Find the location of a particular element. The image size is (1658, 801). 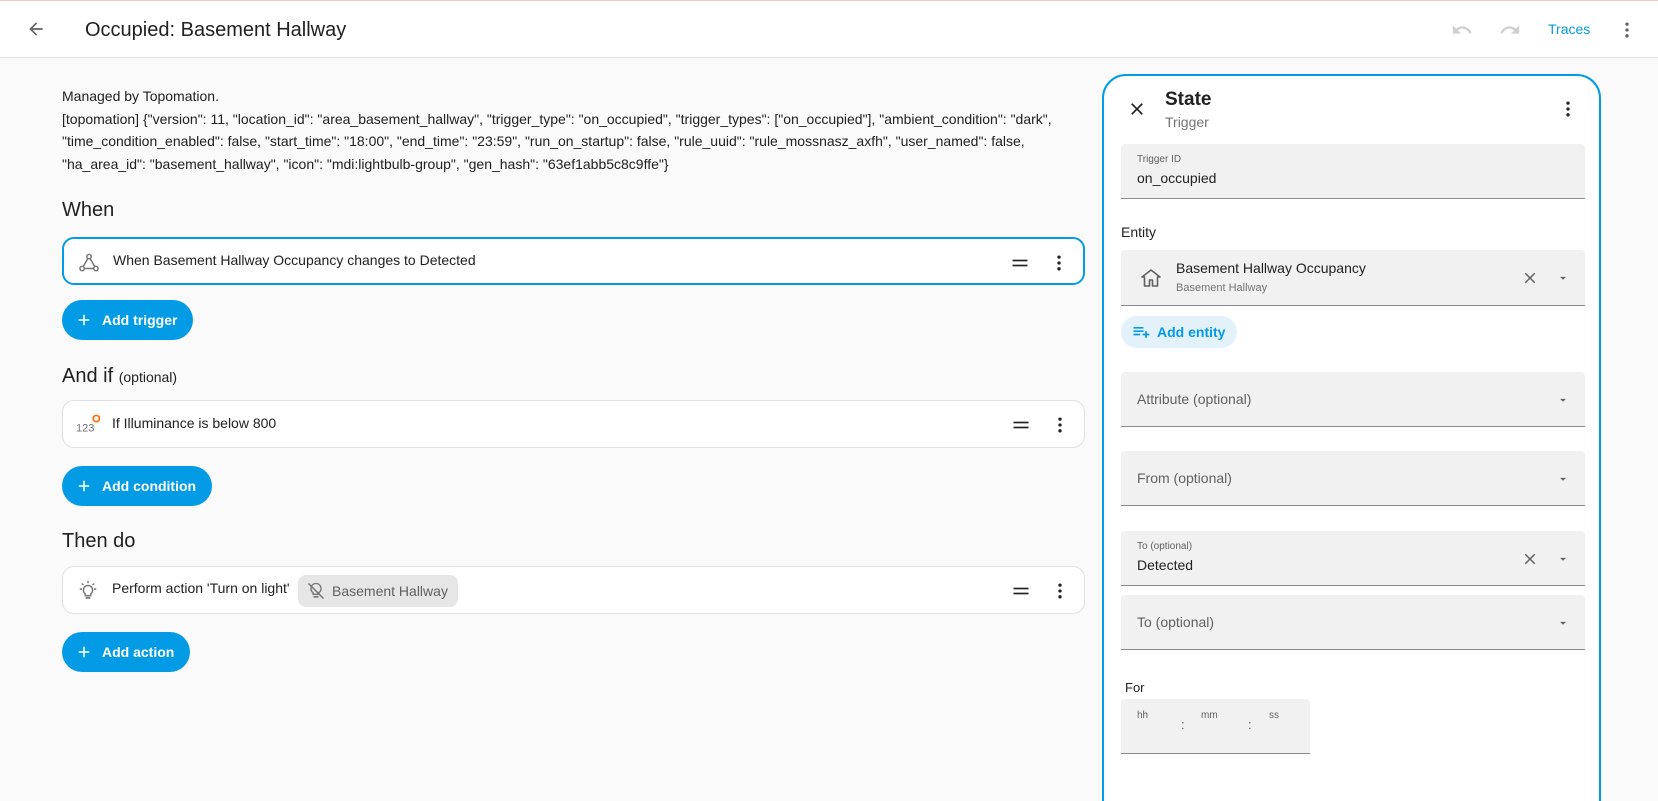

undo-icon is located at coordinates (1462, 29).